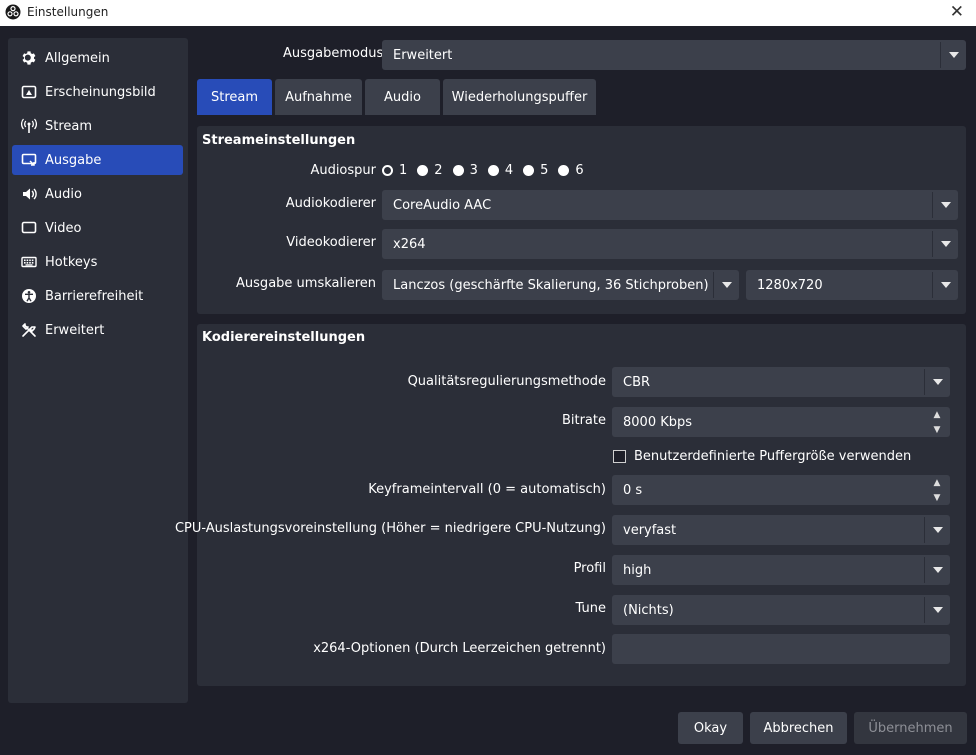 The height and width of the screenshot is (755, 976). What do you see at coordinates (544, 170) in the screenshot?
I see `radio-label: 5` at bounding box center [544, 170].